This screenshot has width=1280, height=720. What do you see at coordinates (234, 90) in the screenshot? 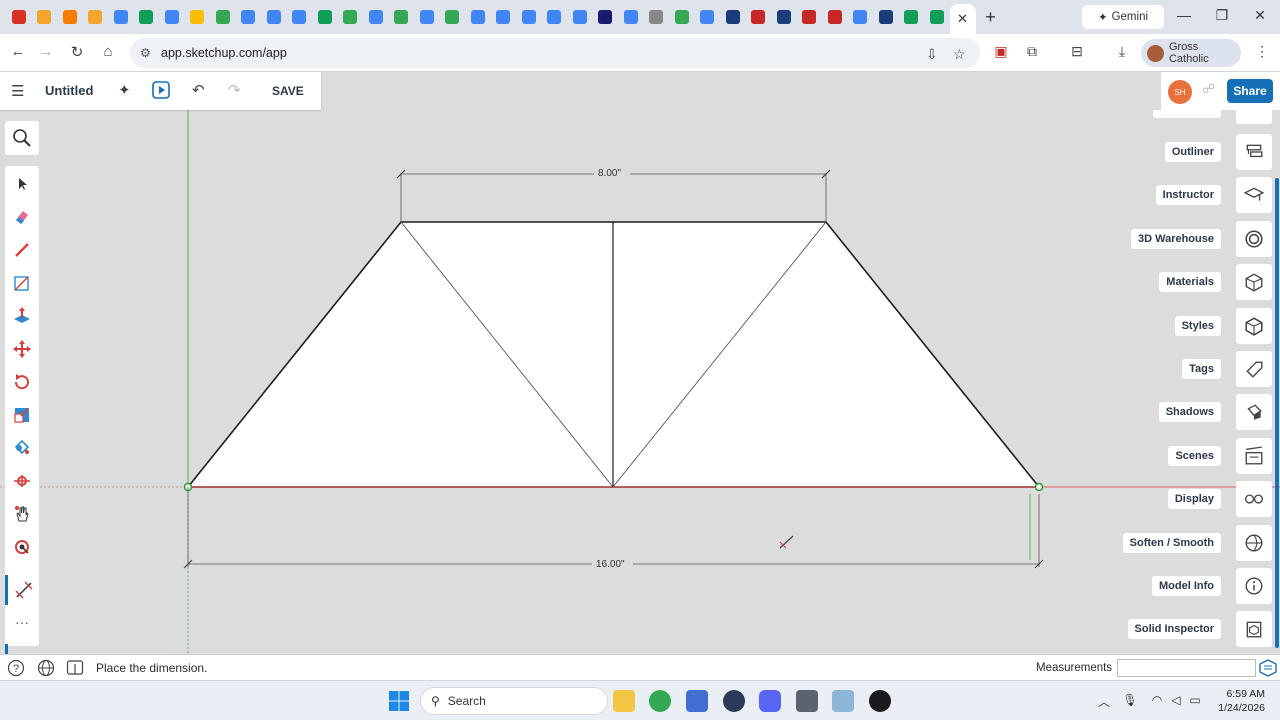
I see `redo-icon: ↷` at bounding box center [234, 90].